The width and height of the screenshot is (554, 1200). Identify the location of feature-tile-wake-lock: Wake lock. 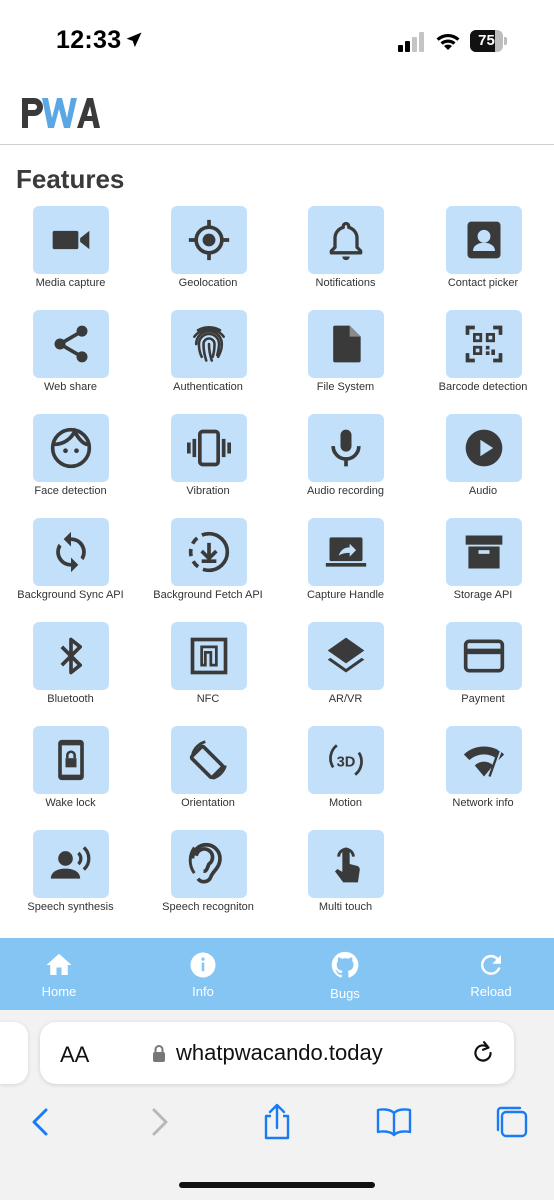
(70, 778).